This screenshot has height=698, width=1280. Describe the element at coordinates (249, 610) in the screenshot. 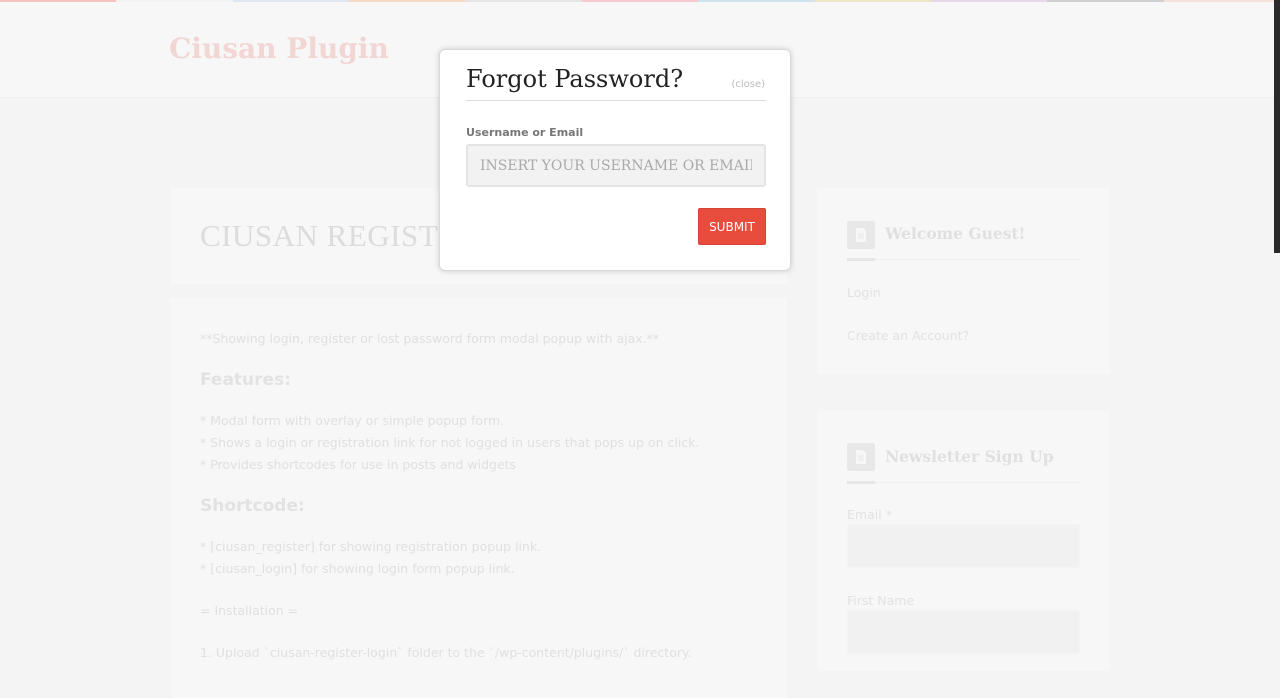

I see `installation-heading: = Installation =` at that location.